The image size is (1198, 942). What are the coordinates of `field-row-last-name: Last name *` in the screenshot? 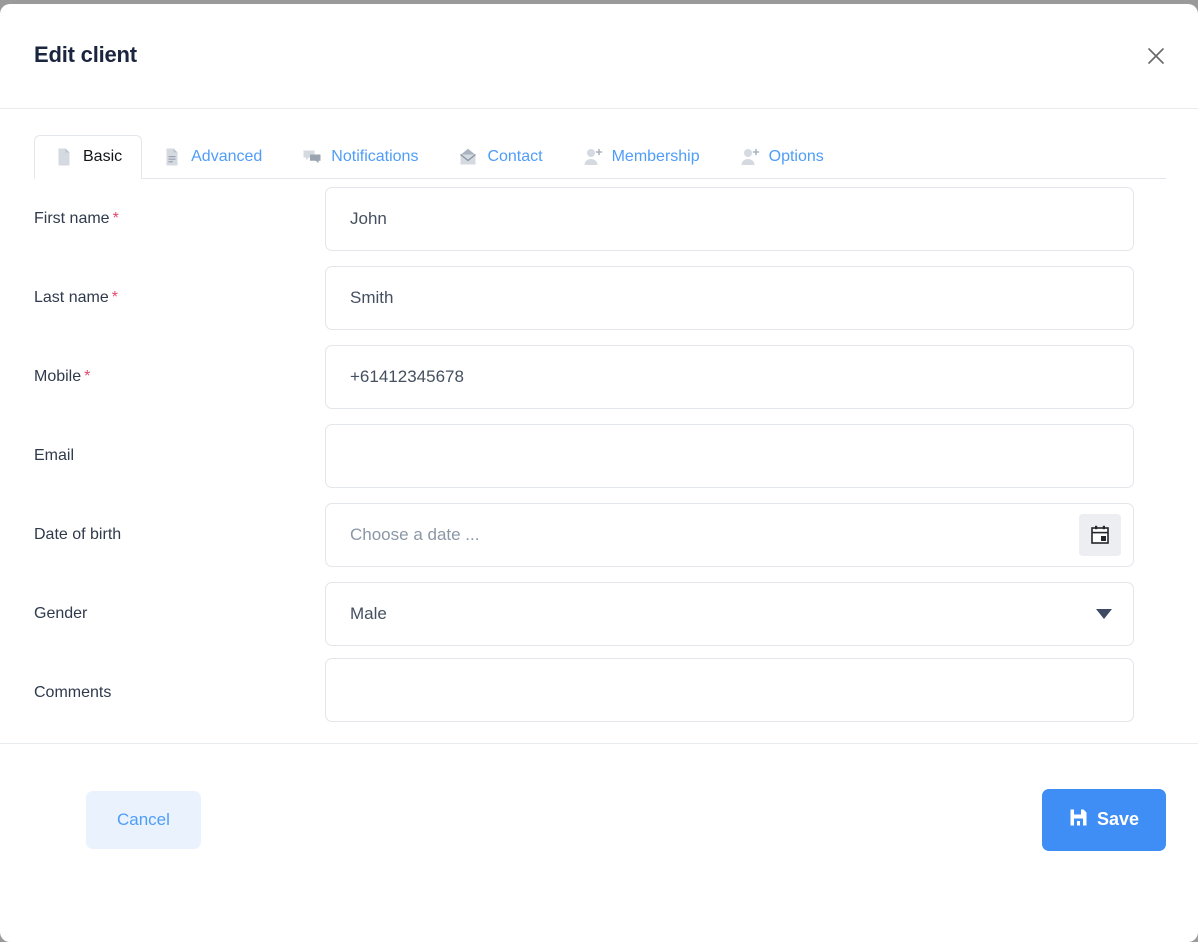 It's located at (583, 297).